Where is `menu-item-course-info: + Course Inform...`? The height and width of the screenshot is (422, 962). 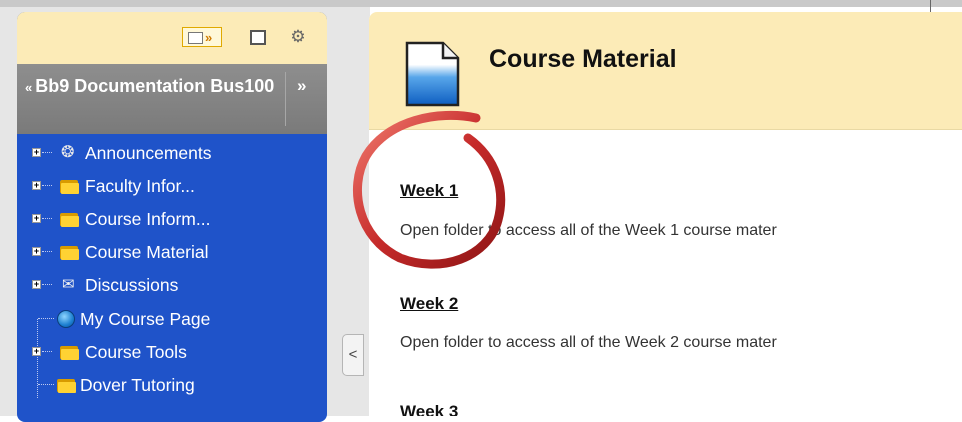 menu-item-course-info: + Course Inform... is located at coordinates (172, 220).